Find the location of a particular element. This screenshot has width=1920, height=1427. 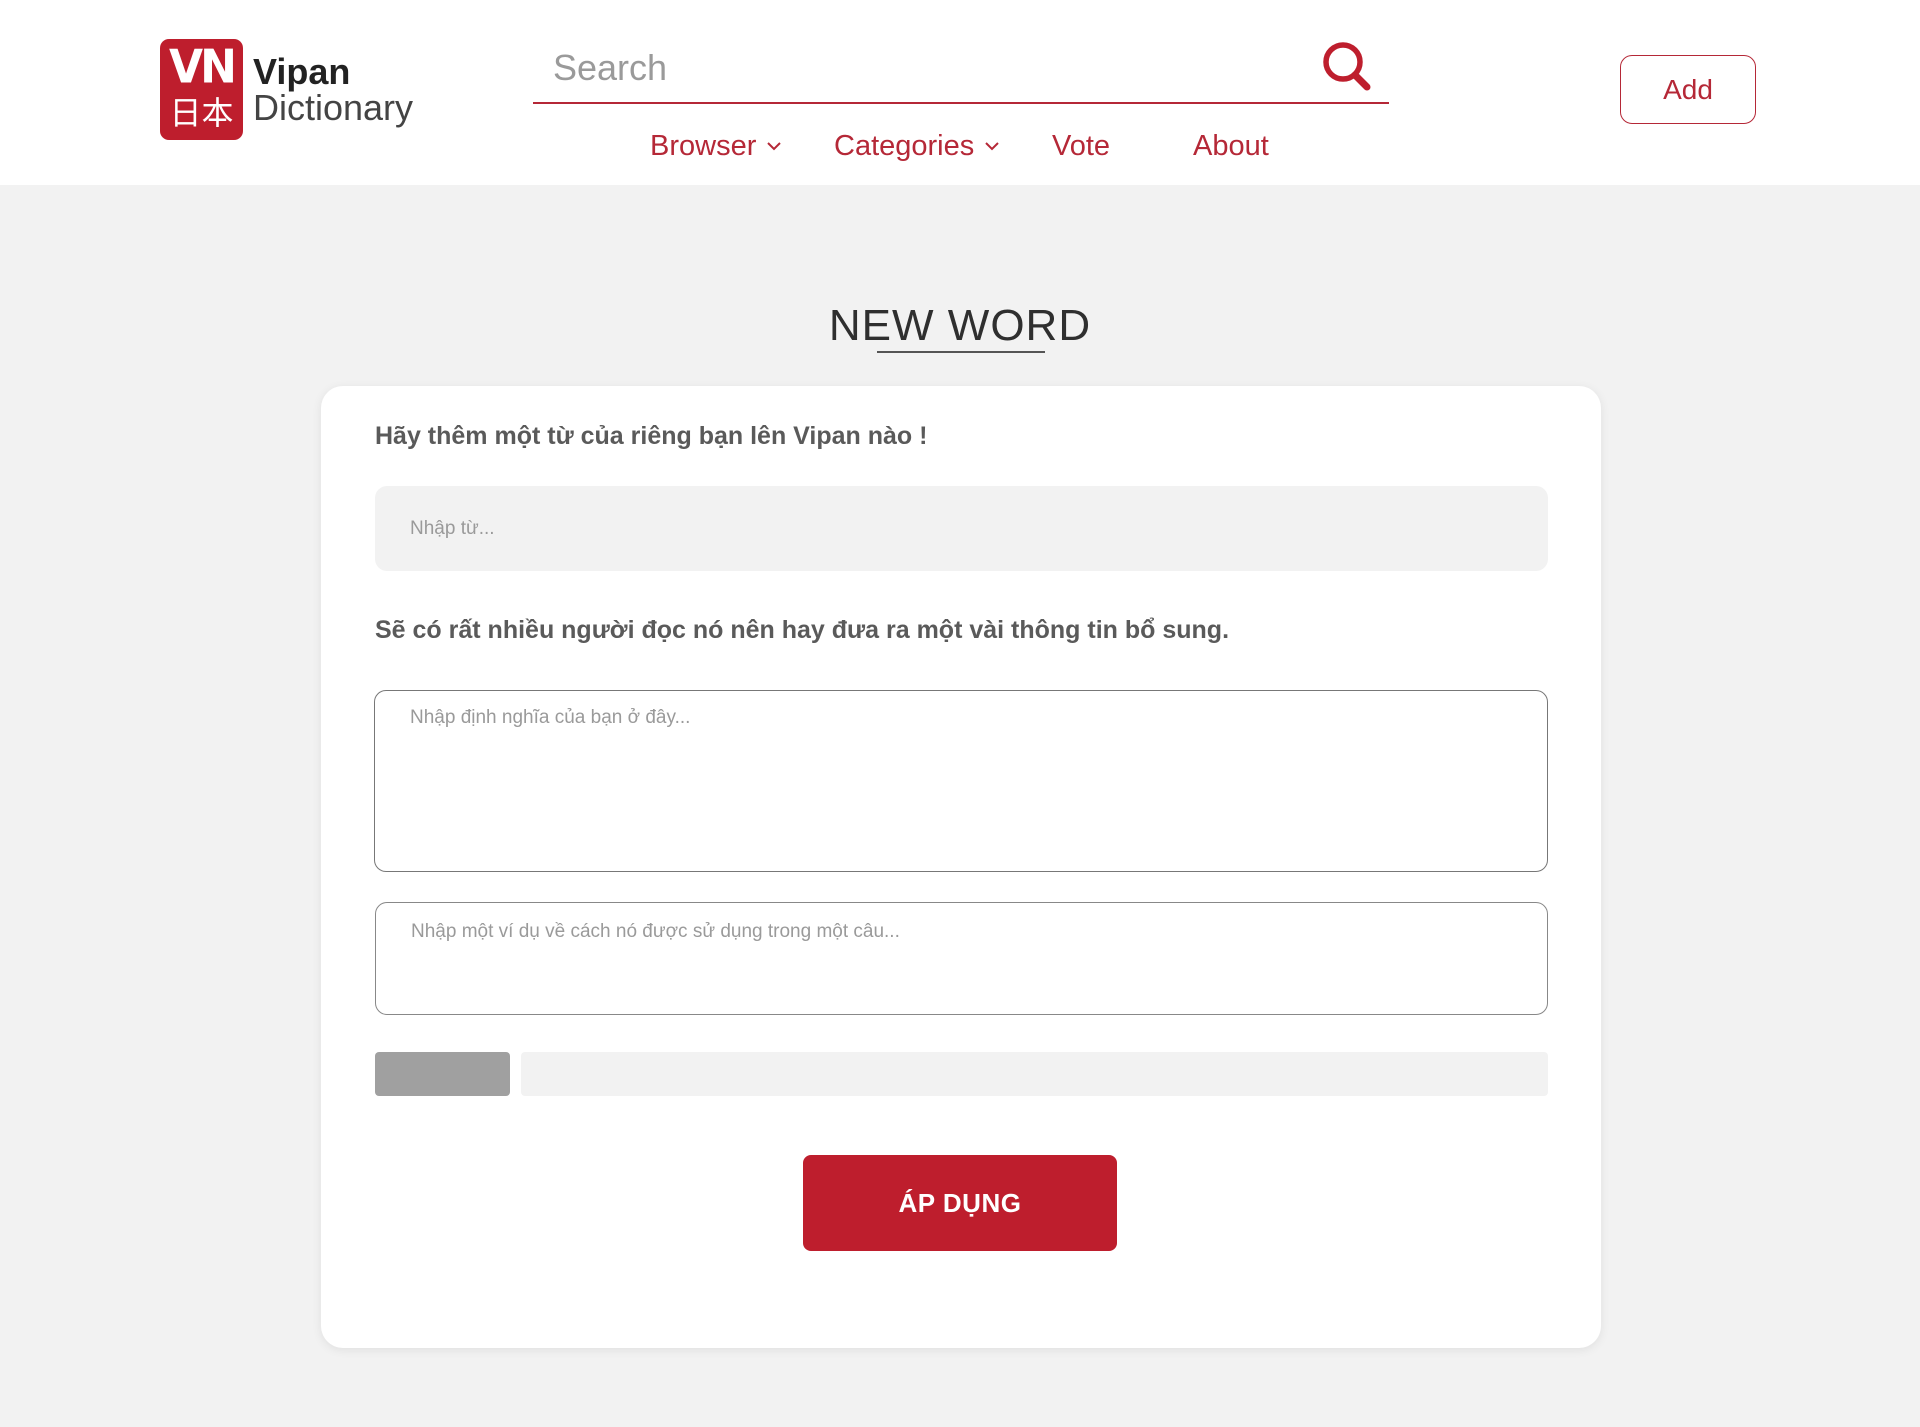

search-bar is located at coordinates (961, 70).